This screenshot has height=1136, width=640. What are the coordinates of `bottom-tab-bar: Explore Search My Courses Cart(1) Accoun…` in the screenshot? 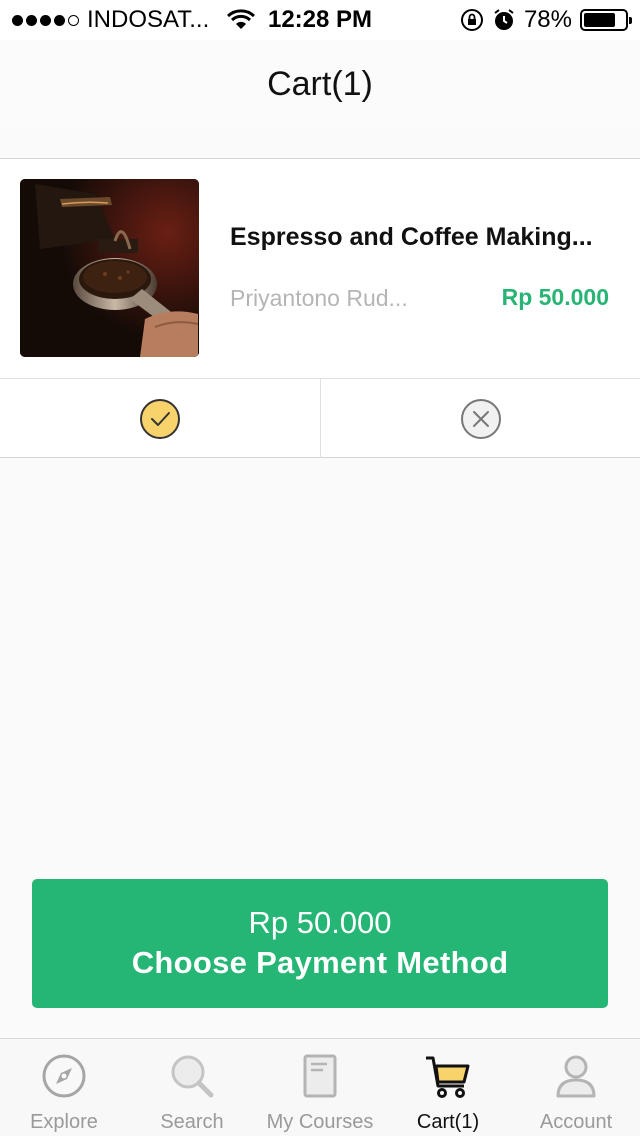 It's located at (320, 1087).